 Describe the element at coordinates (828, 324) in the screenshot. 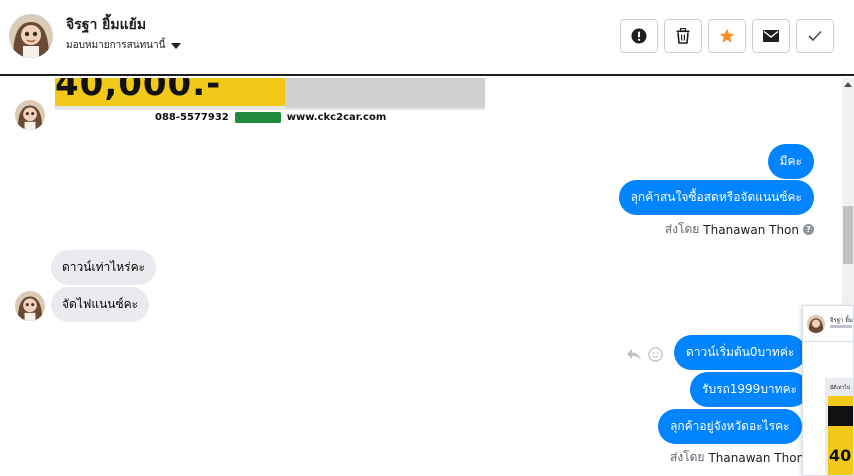

I see `preview-header: จิรฐา ยิ้ม` at that location.